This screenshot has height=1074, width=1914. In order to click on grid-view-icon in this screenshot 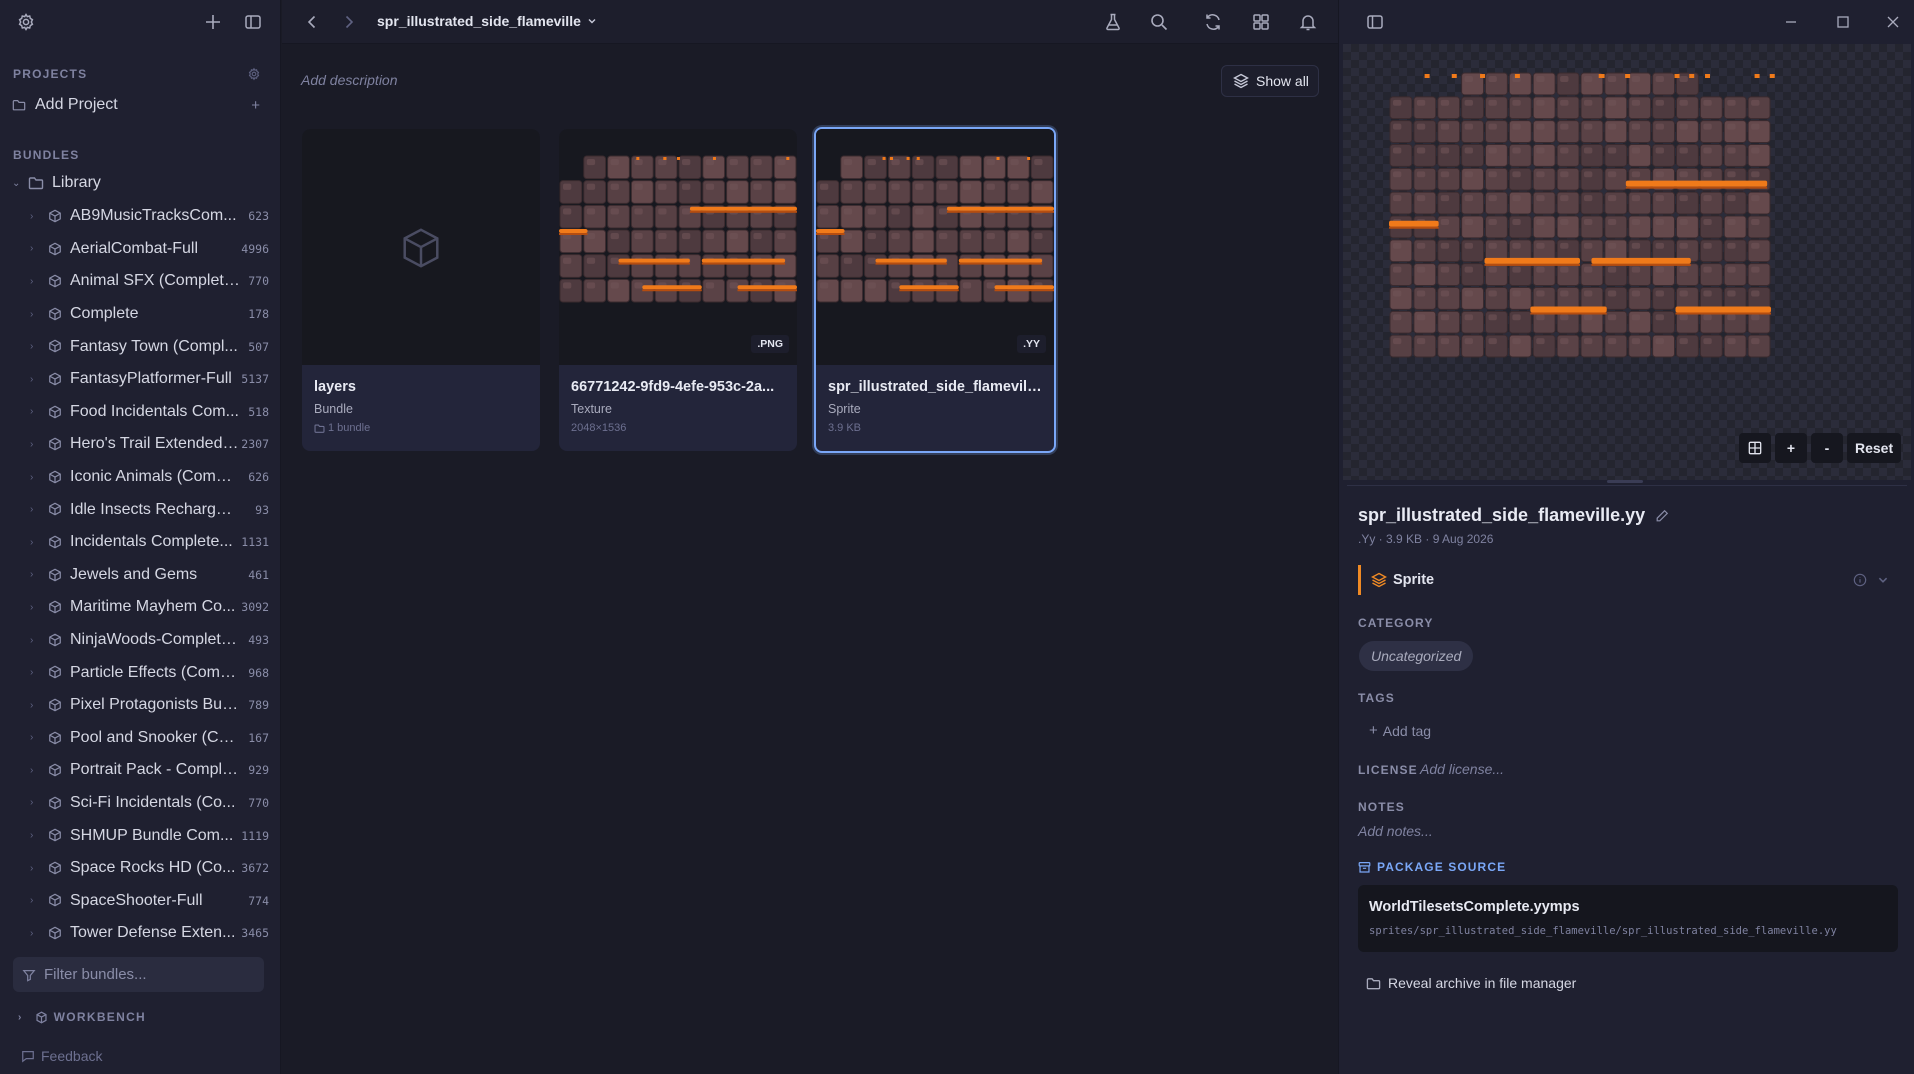, I will do `click(1261, 22)`.